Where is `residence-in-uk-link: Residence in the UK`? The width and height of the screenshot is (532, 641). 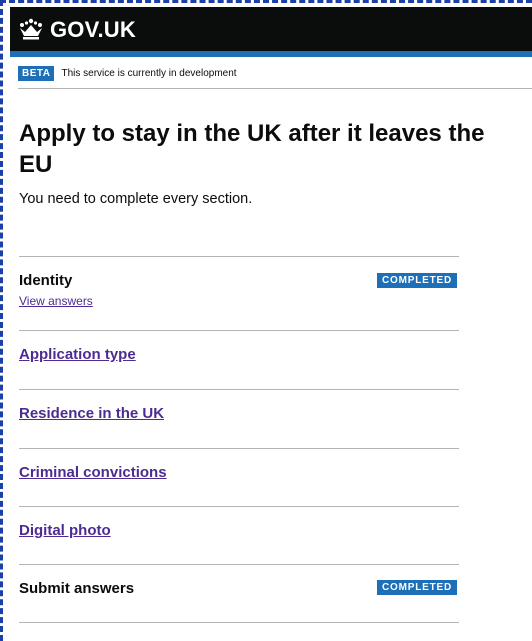
residence-in-uk-link: Residence in the UK is located at coordinates (91, 413).